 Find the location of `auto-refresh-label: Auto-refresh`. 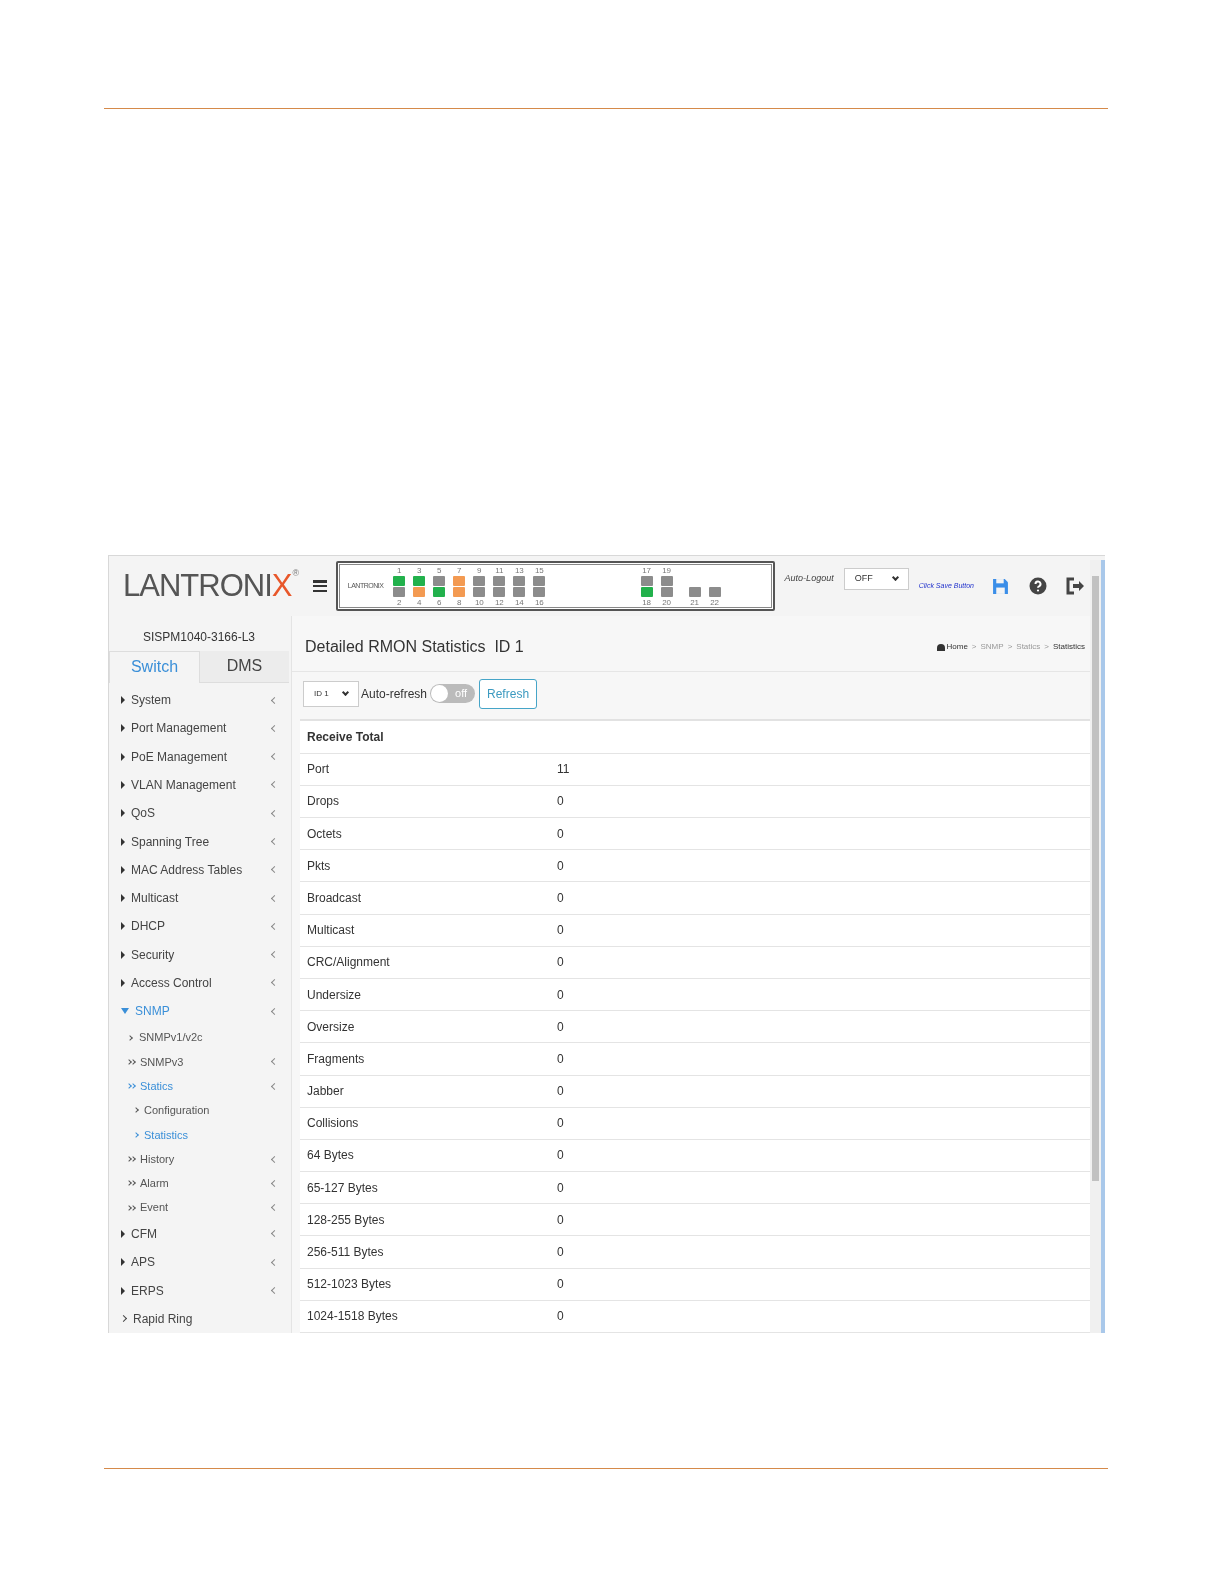

auto-refresh-label: Auto-refresh is located at coordinates (394, 694).